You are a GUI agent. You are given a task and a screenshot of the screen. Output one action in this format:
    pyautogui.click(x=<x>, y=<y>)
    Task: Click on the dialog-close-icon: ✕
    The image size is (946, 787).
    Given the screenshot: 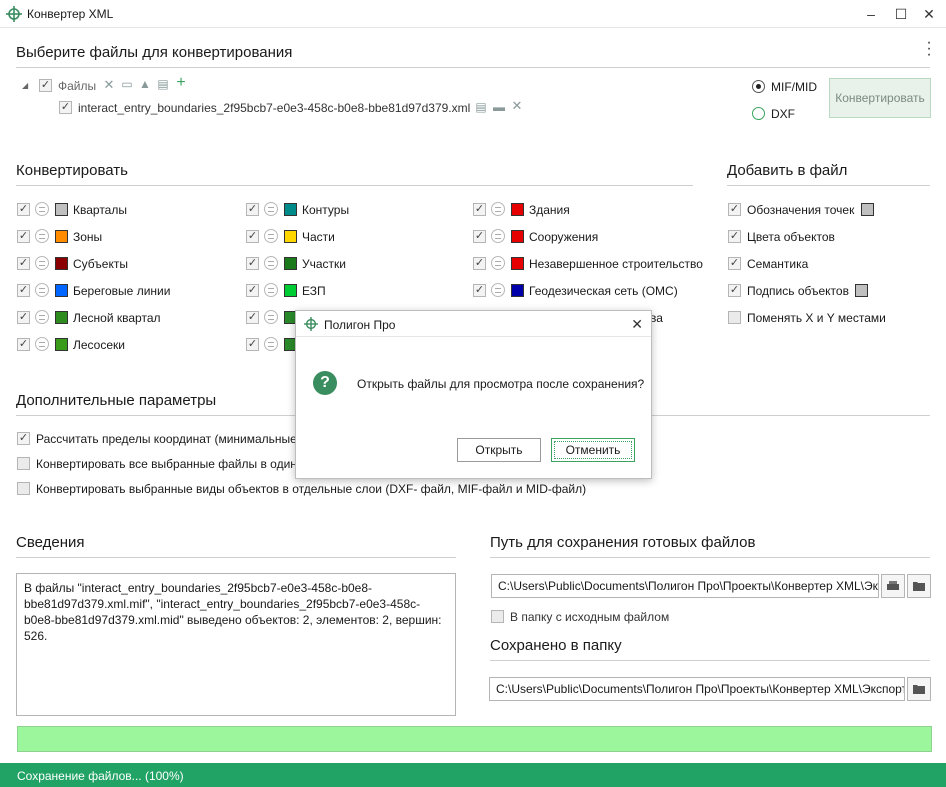 What is the action you would take?
    pyautogui.click(x=637, y=324)
    